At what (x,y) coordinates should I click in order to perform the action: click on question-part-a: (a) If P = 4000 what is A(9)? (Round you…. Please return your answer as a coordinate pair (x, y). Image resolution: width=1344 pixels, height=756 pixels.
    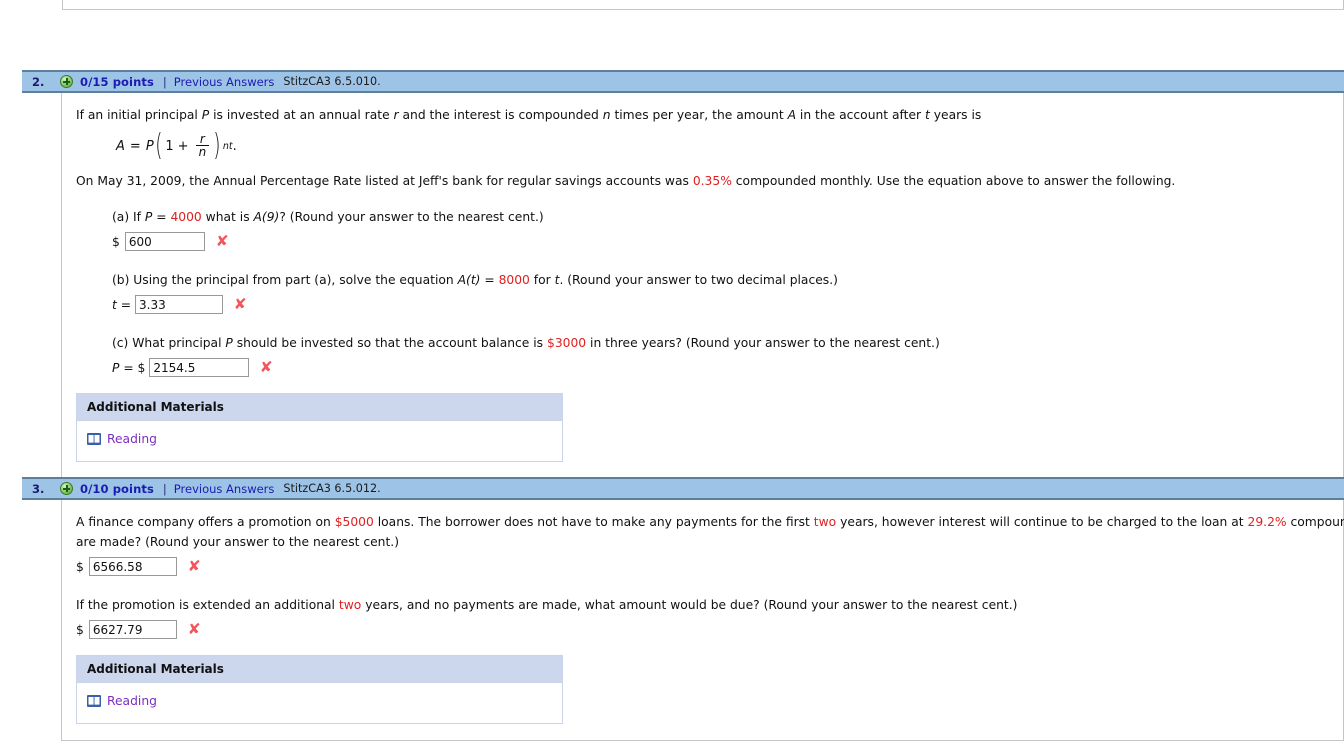
    Looking at the image, I should click on (727, 229).